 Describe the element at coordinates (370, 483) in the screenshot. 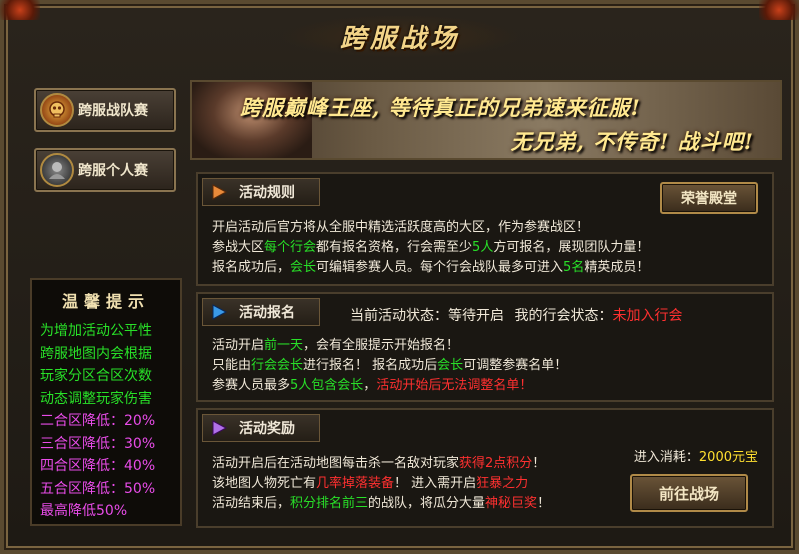

I see `rewards-line: 该地图人物死亡有几率掉落装备！ 进入需开启狂暴之力` at that location.